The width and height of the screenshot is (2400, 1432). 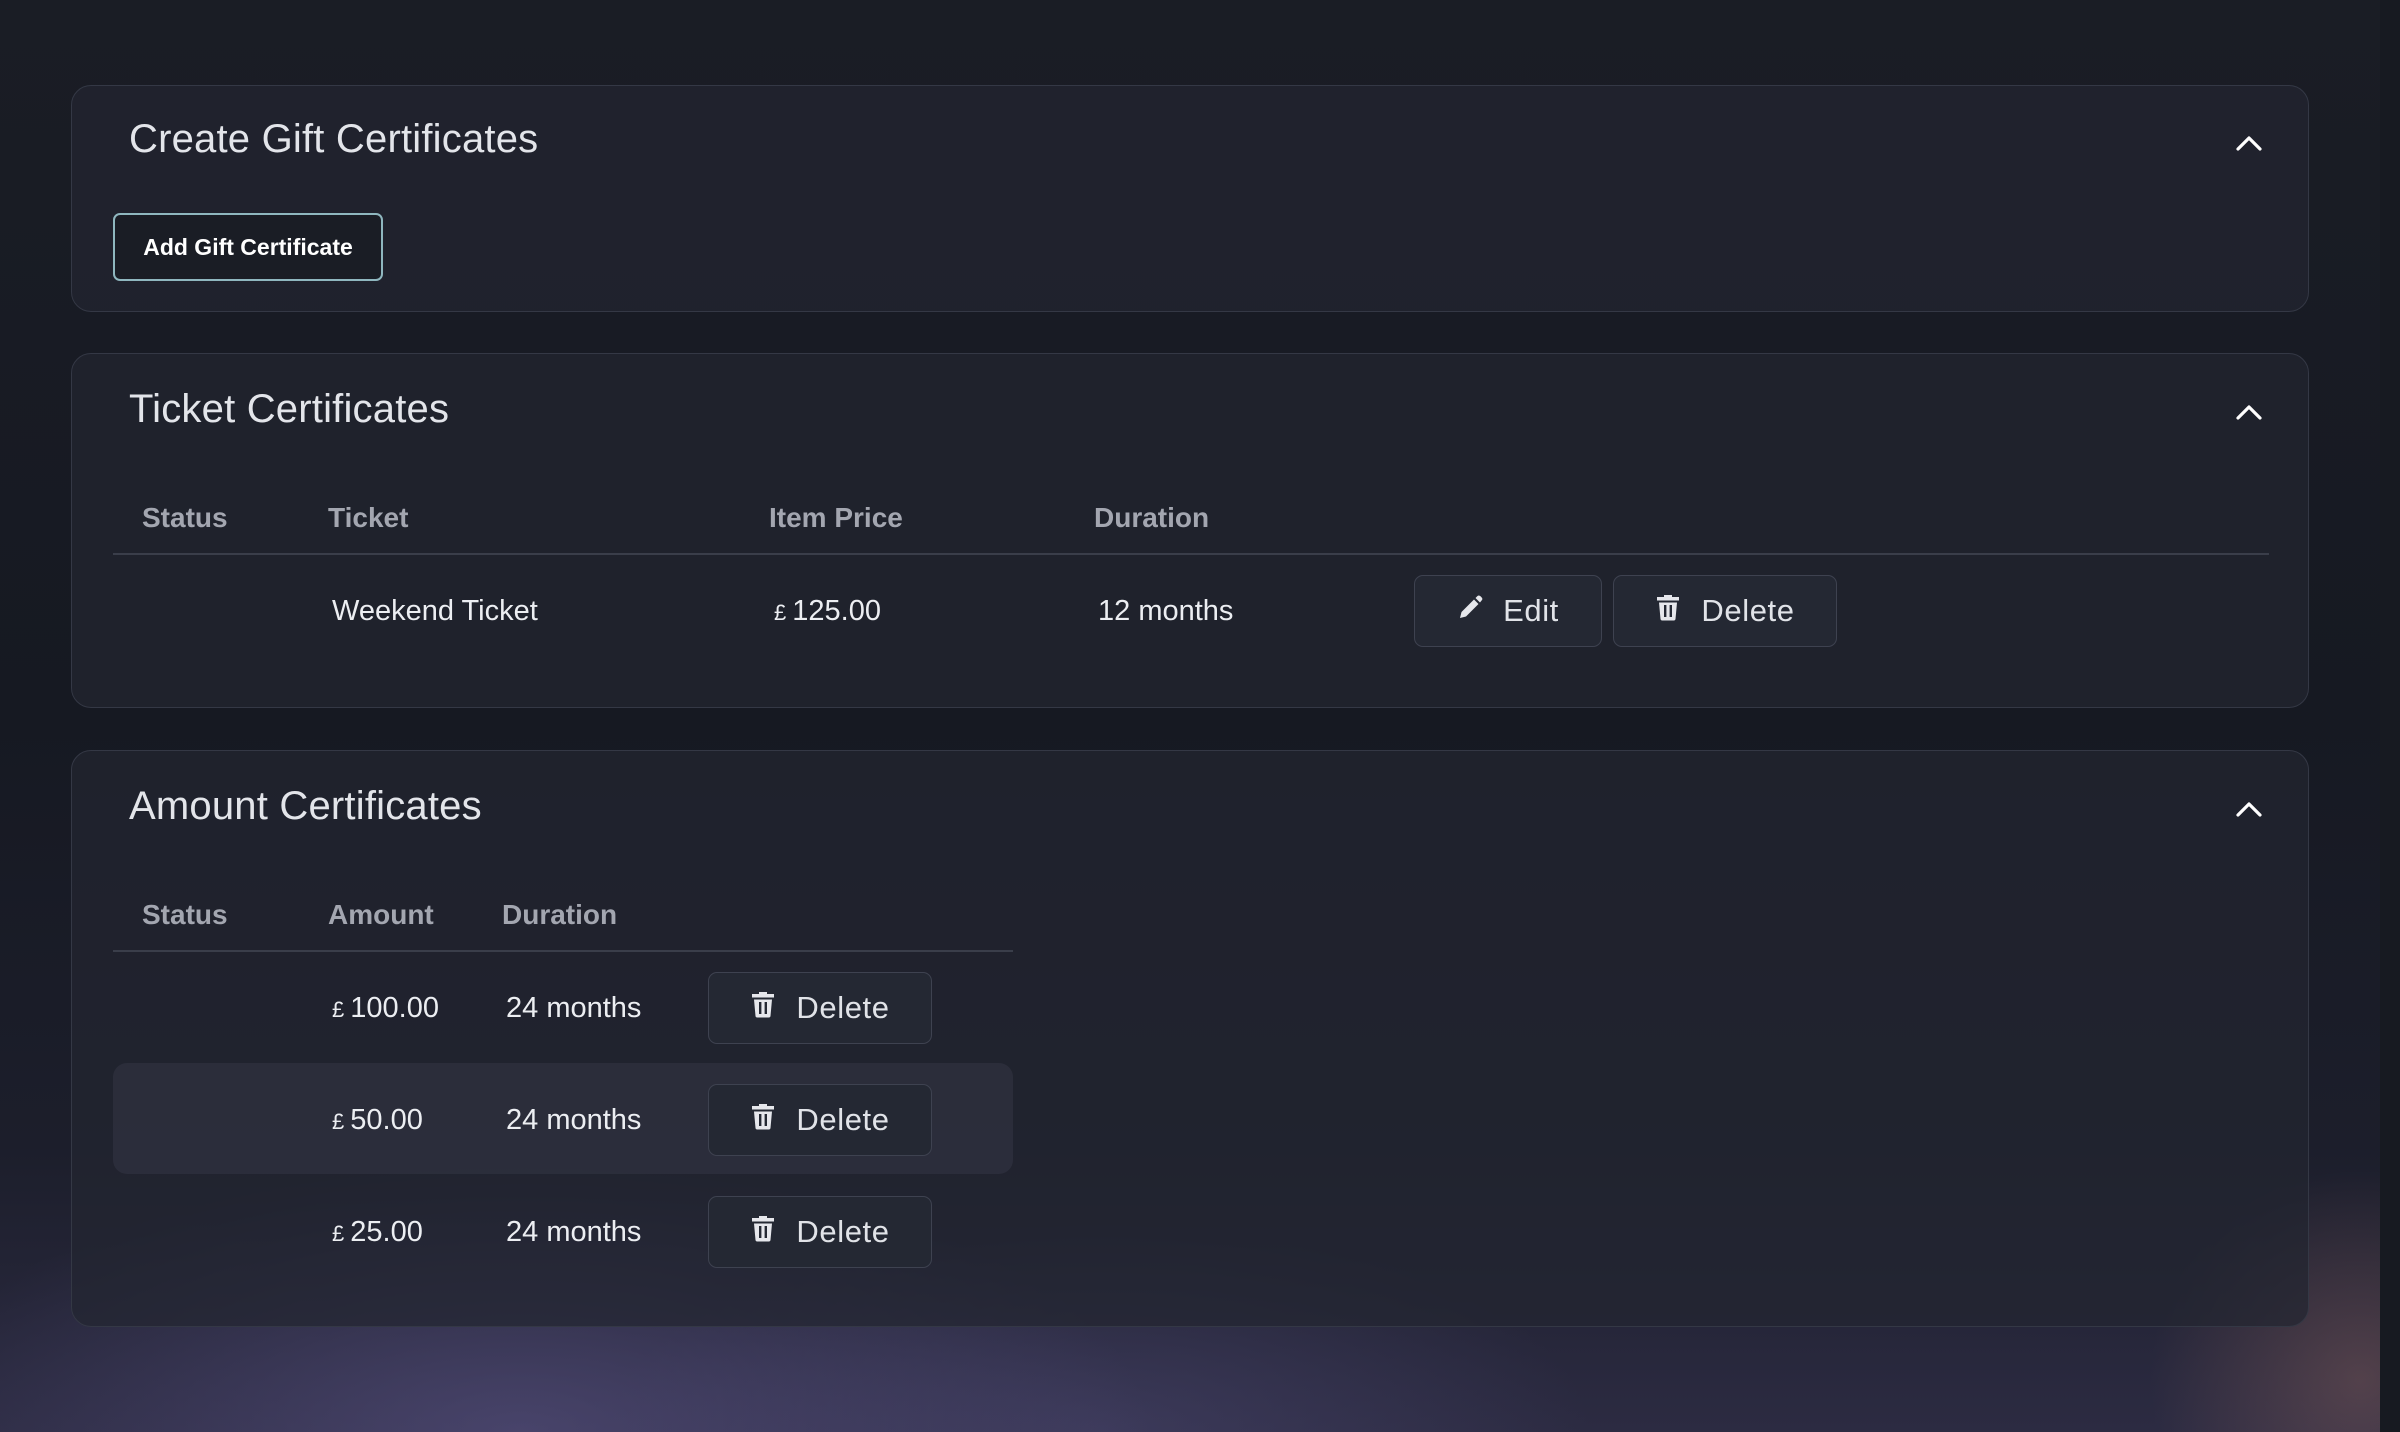 What do you see at coordinates (386, 1232) in the screenshot?
I see `amount-number: 25.00` at bounding box center [386, 1232].